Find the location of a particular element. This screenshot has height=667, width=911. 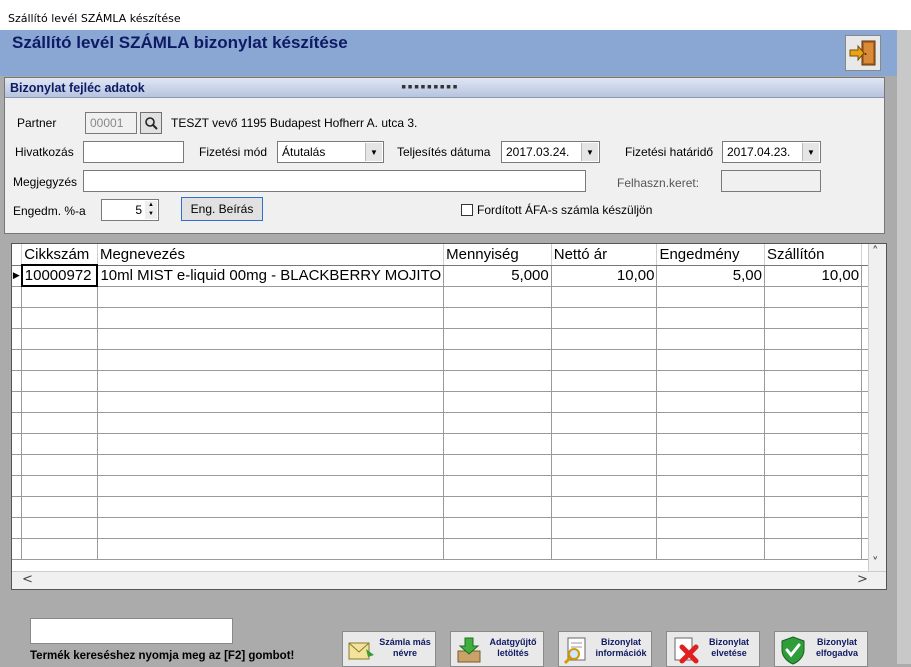

data-collector-download-button: Adatgyűjtő letöltés is located at coordinates (497, 649).